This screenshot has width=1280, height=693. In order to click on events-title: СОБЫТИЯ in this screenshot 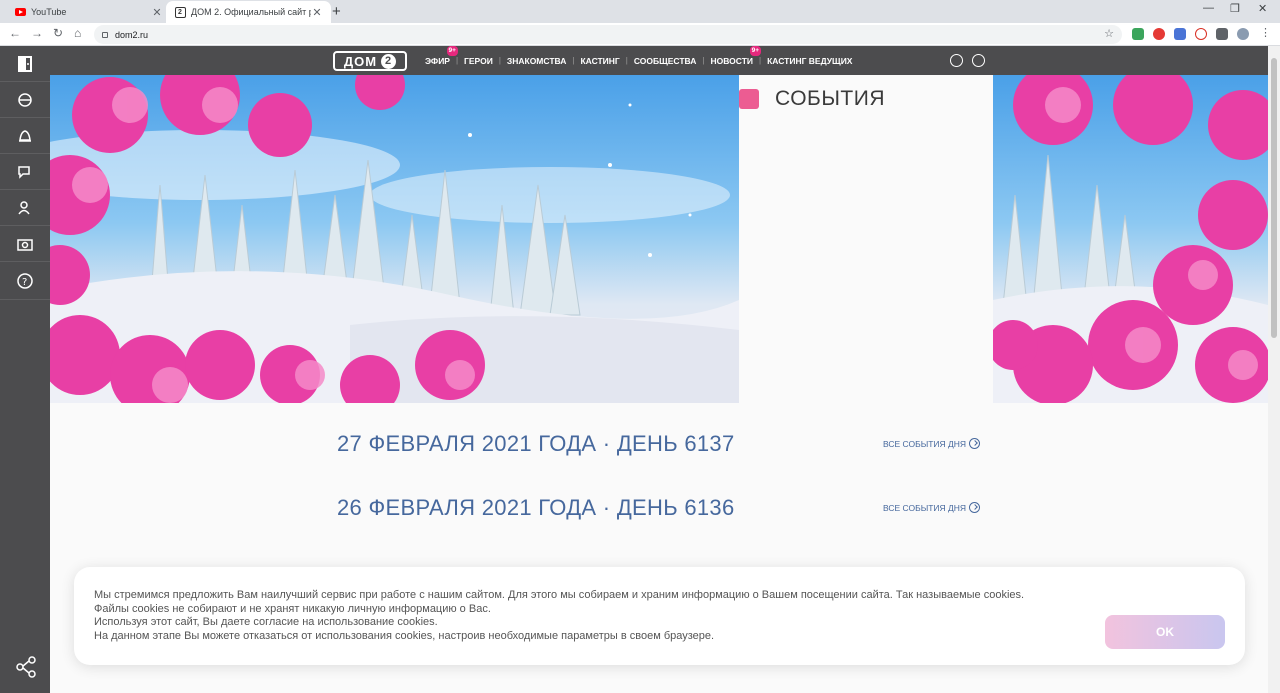, I will do `click(830, 98)`.